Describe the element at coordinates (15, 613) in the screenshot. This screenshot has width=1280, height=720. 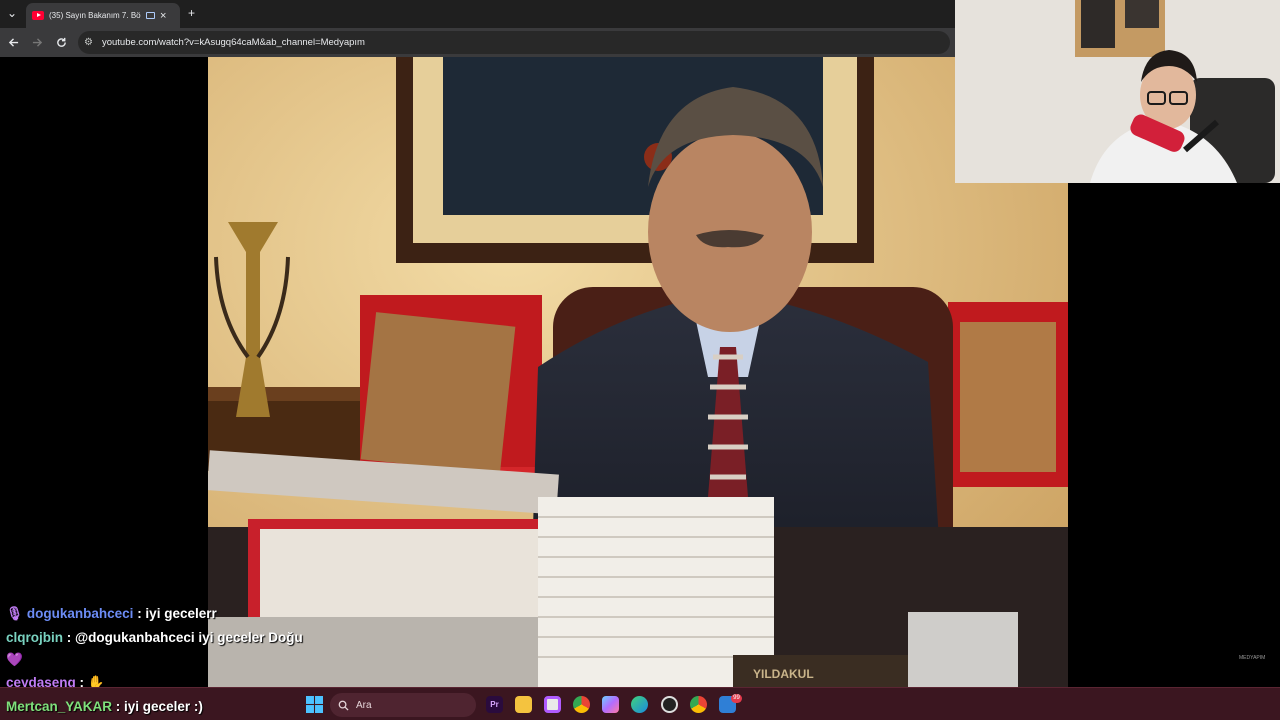
I see `microphone-icon: 🎙` at that location.